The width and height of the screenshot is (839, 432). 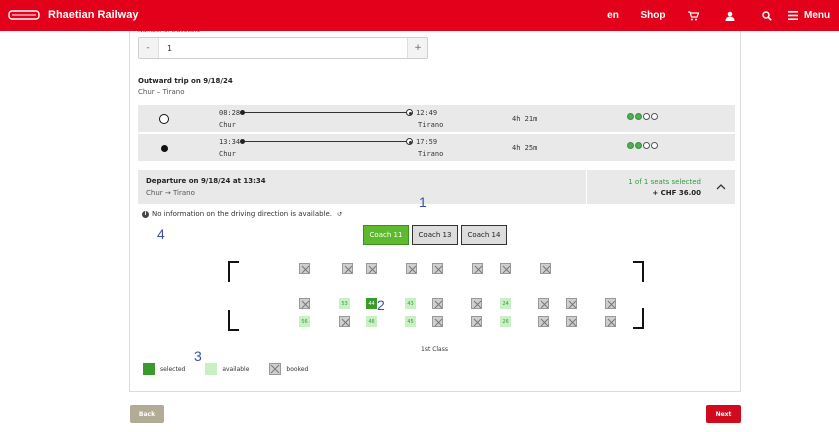 What do you see at coordinates (409, 141) in the screenshot?
I see `end-dot-icon` at bounding box center [409, 141].